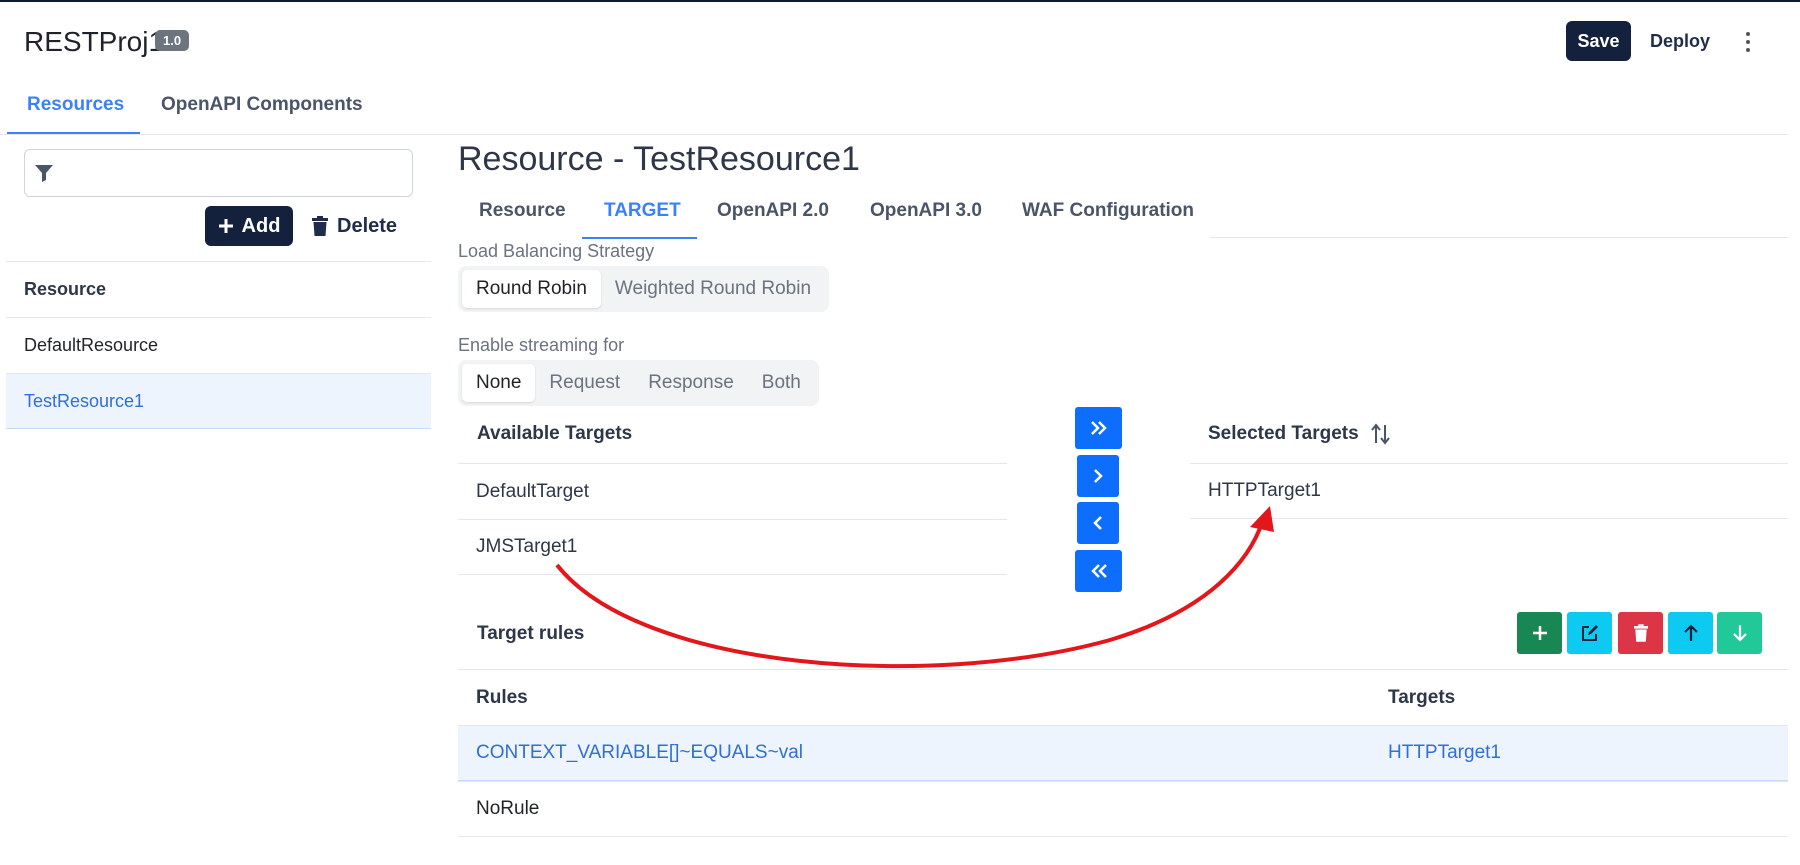 This screenshot has width=1800, height=865. Describe the element at coordinates (555, 433) in the screenshot. I see `available-targets-header: Available Targets` at that location.